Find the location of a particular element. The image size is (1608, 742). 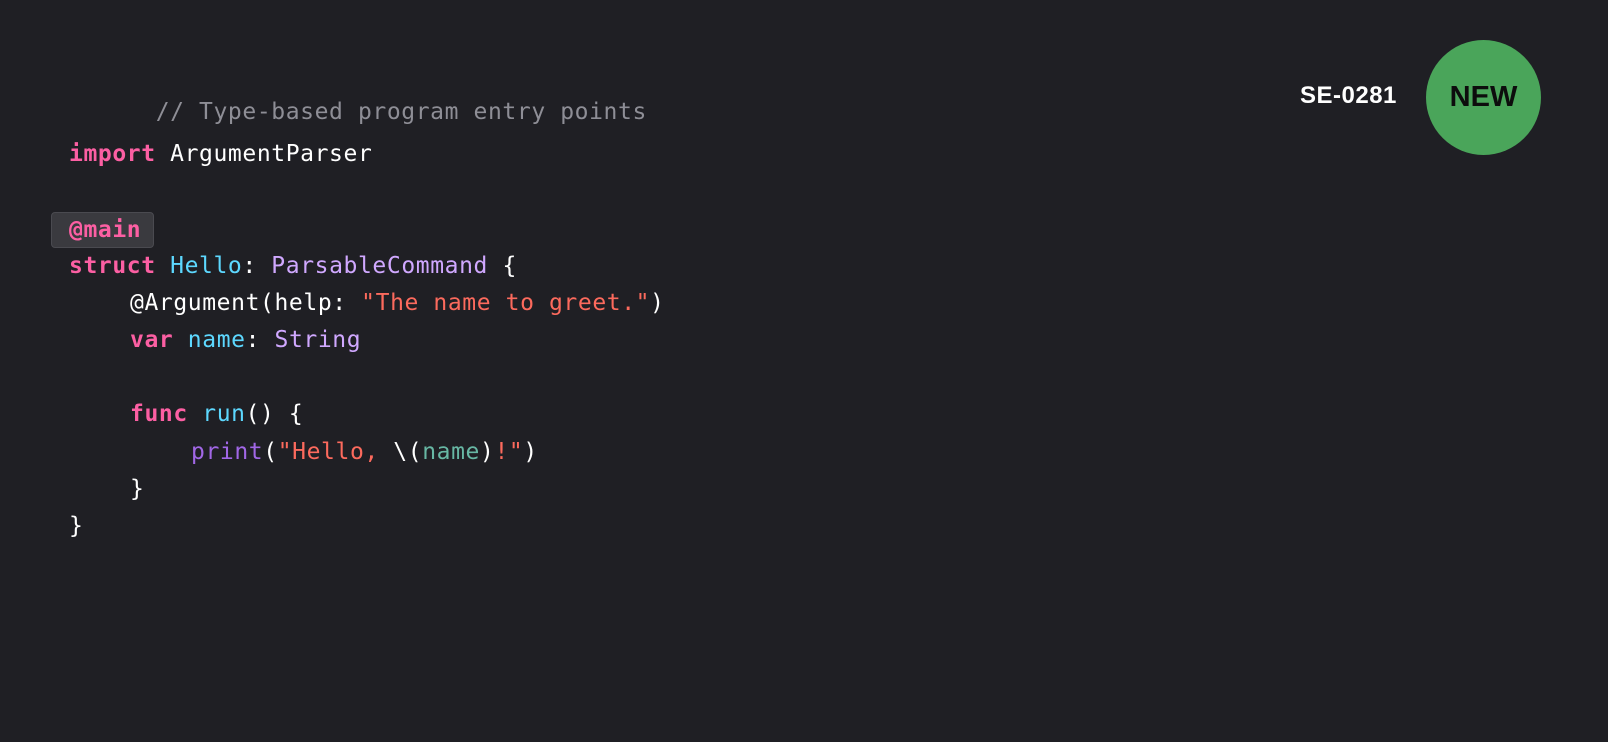

func-signature: () { is located at coordinates (274, 414).